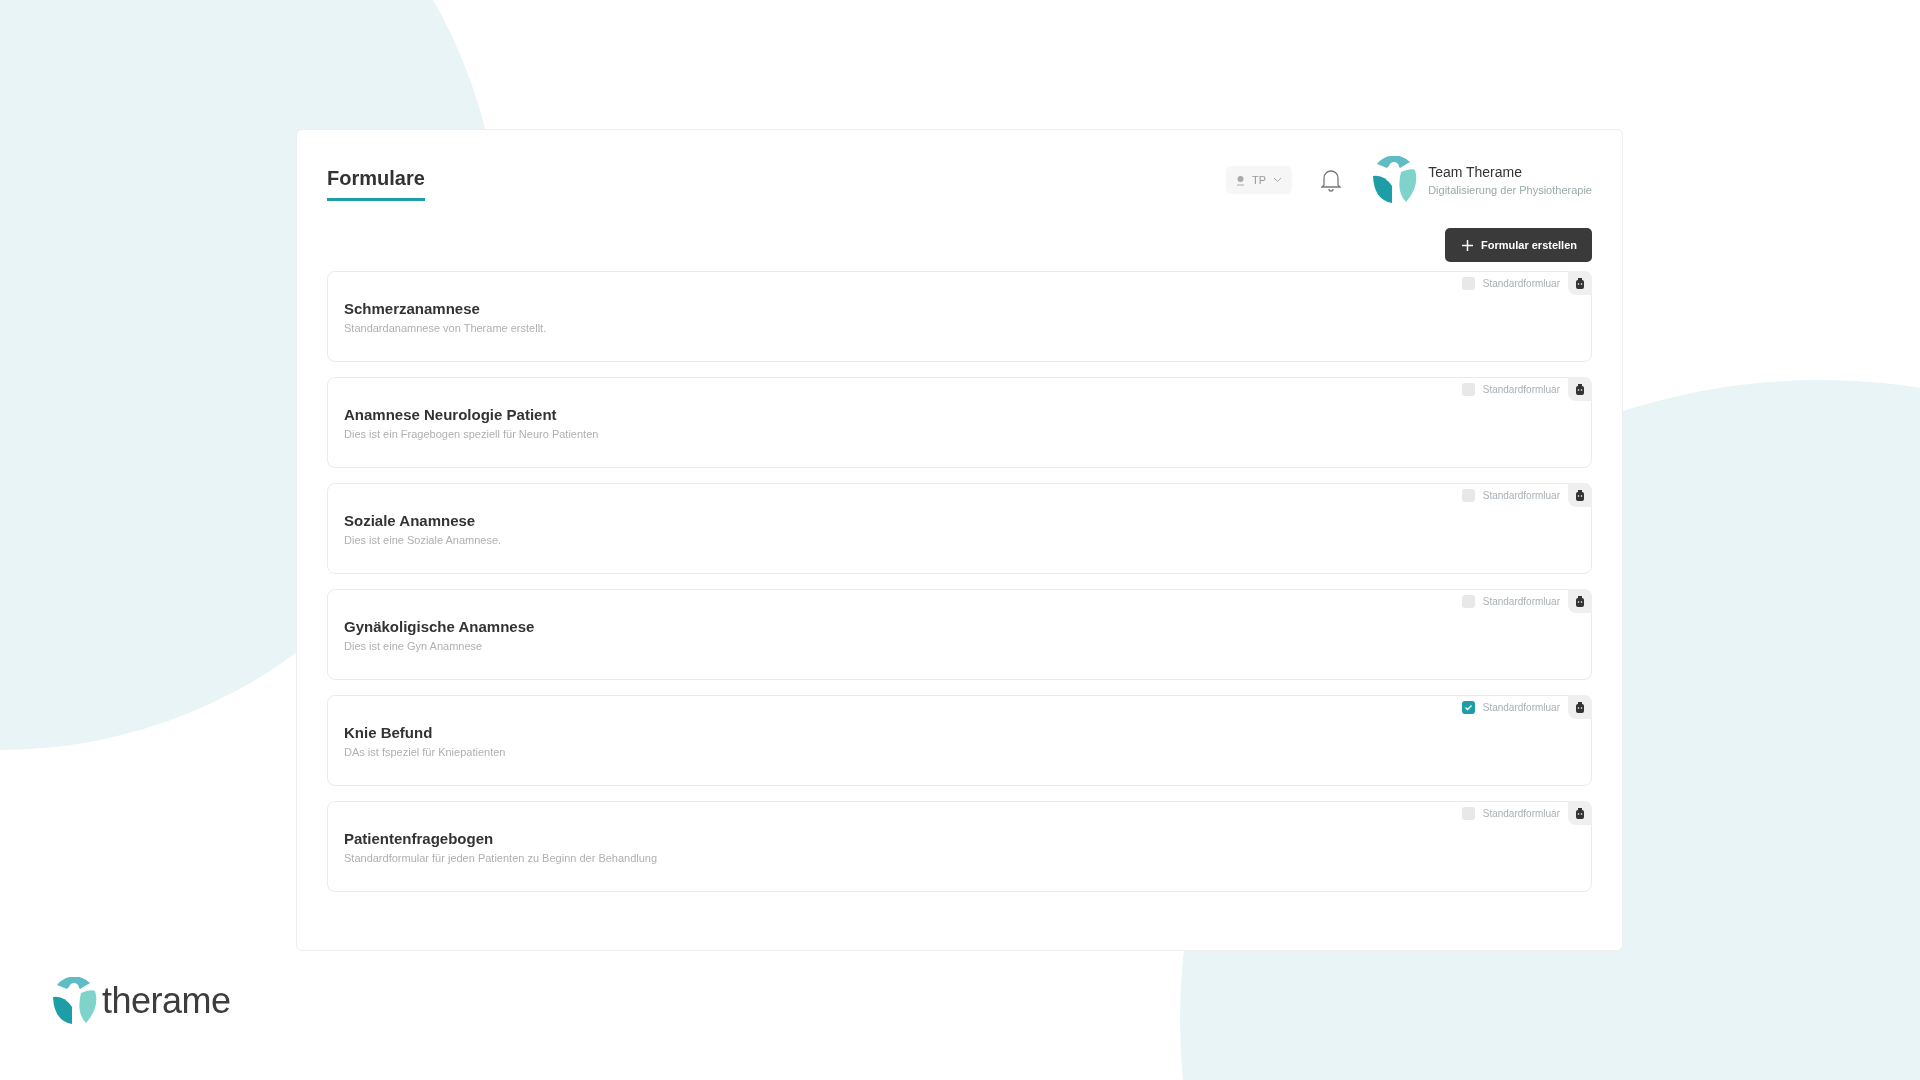 The width and height of the screenshot is (1920, 1080). I want to click on chevron-down-icon, so click(1278, 180).